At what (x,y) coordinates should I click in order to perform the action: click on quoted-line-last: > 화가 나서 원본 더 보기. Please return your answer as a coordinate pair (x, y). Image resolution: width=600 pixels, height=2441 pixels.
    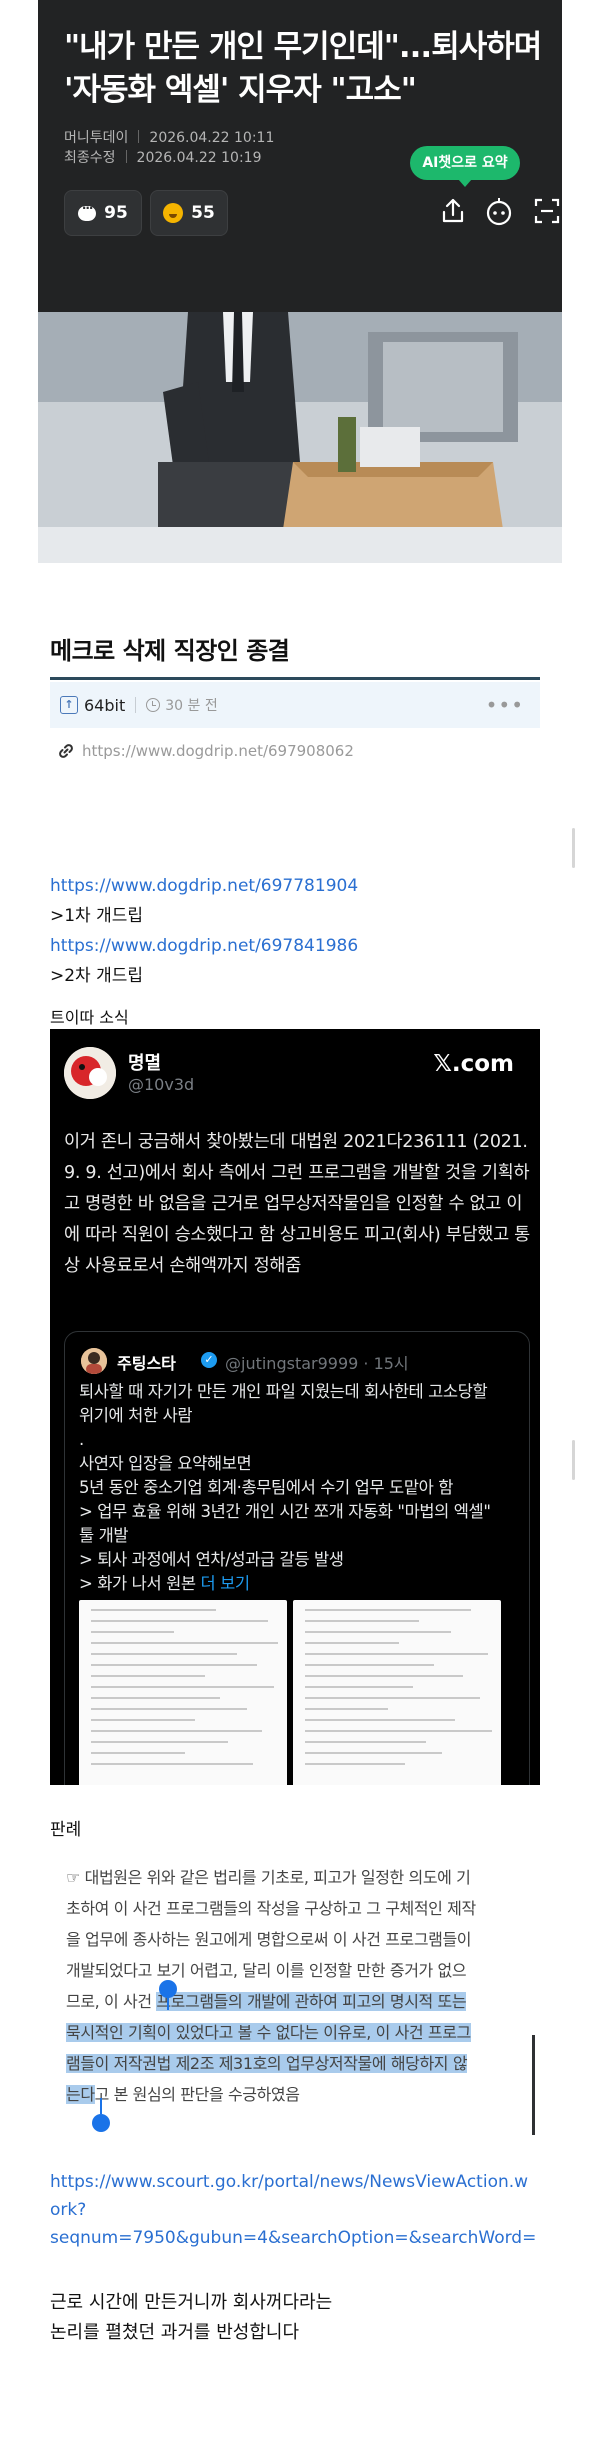
    Looking at the image, I should click on (299, 1584).